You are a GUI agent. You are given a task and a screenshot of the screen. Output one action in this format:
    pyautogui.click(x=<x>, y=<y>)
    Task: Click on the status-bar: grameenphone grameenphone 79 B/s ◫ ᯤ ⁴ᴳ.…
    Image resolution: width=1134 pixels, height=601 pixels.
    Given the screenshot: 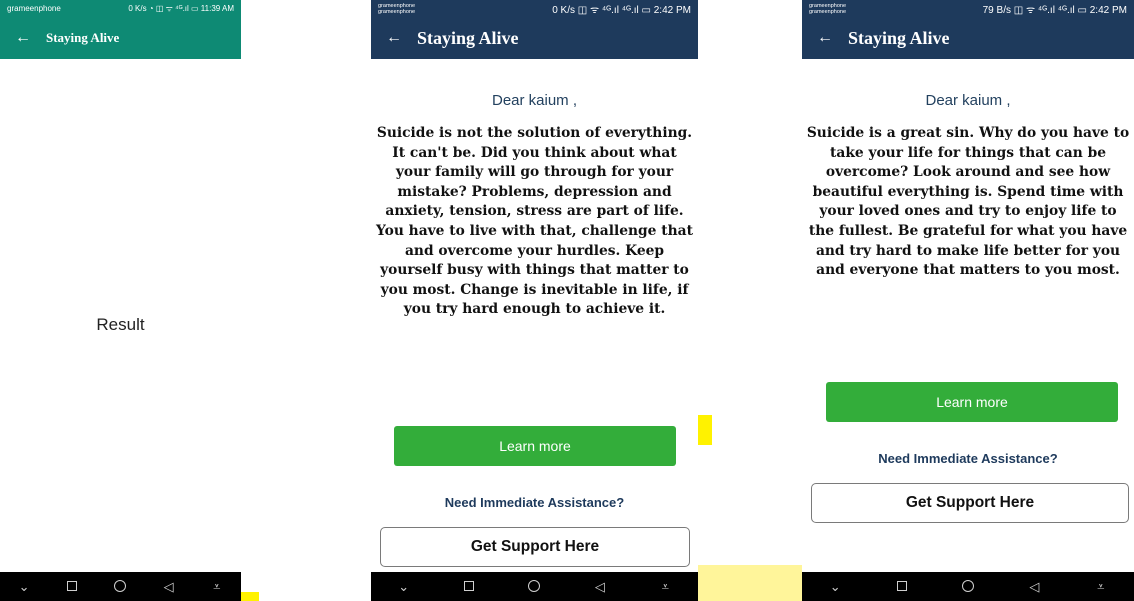 What is the action you would take?
    pyautogui.click(x=968, y=8)
    